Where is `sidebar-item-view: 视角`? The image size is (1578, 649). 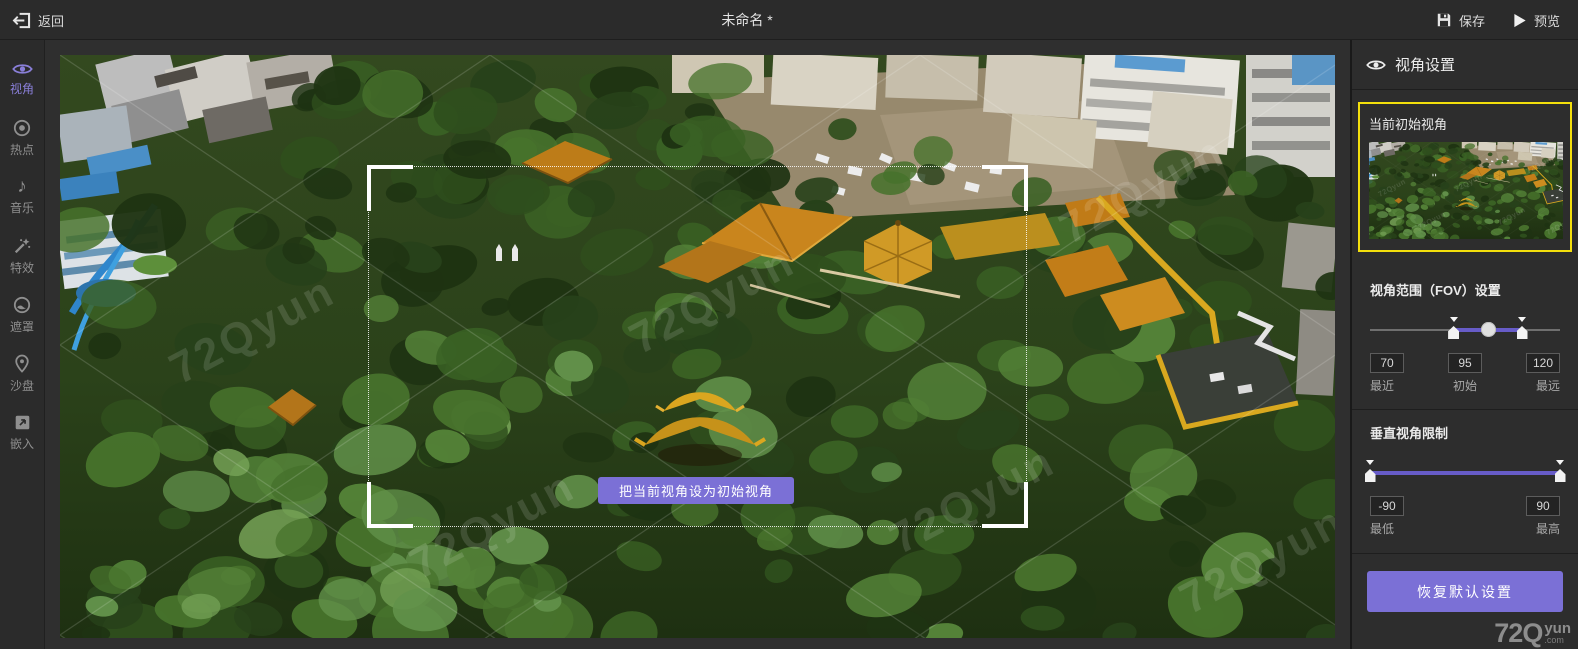 sidebar-item-view: 视角 is located at coordinates (22, 79).